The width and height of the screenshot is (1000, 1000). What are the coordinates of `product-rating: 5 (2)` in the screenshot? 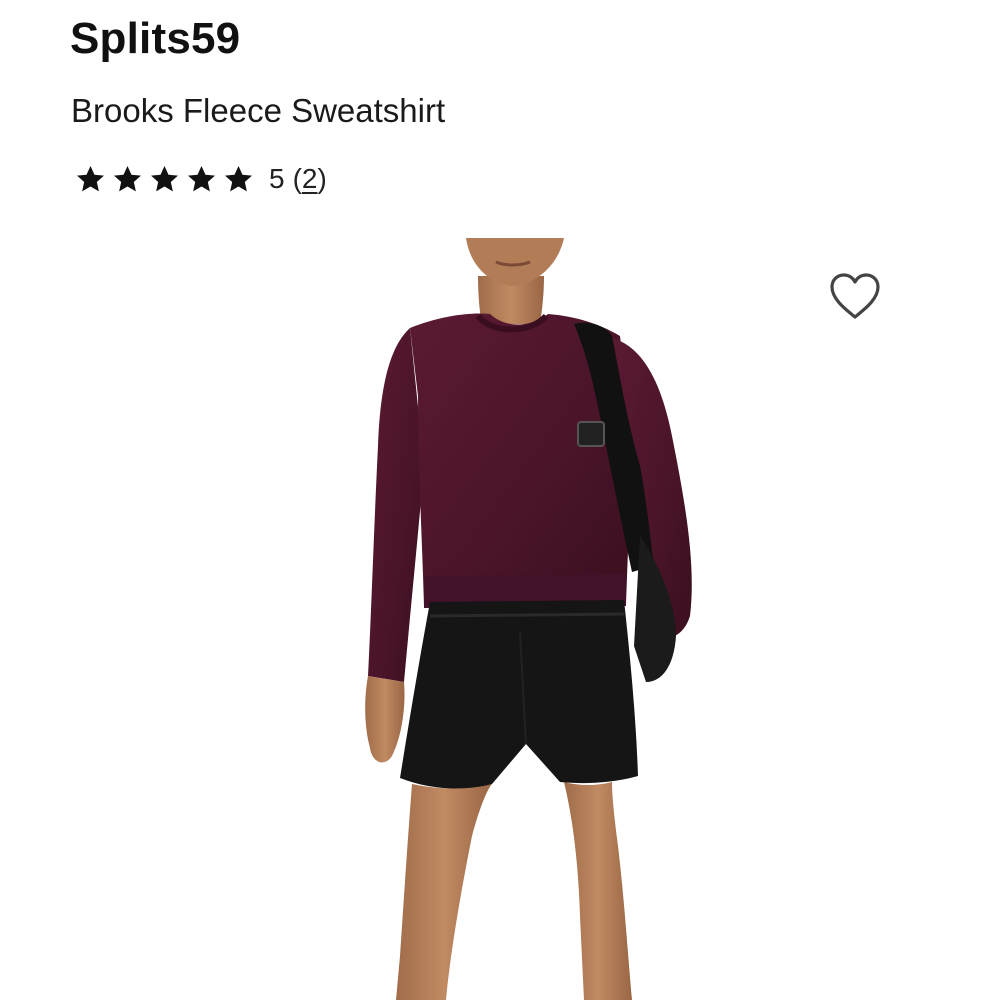 It's located at (200, 179).